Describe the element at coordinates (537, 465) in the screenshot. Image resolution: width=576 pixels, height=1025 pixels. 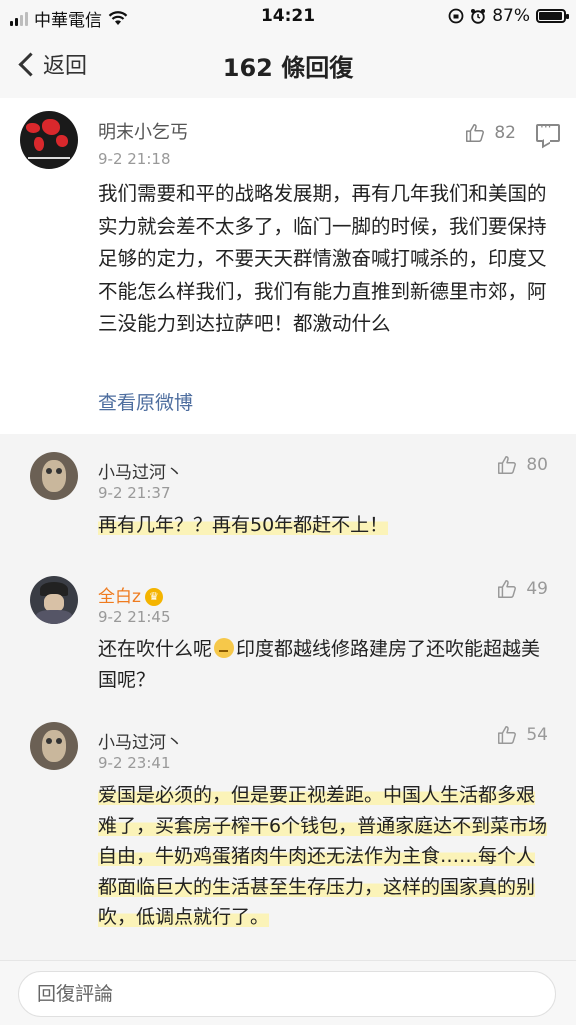
I see `reply-like-count: 80` at that location.